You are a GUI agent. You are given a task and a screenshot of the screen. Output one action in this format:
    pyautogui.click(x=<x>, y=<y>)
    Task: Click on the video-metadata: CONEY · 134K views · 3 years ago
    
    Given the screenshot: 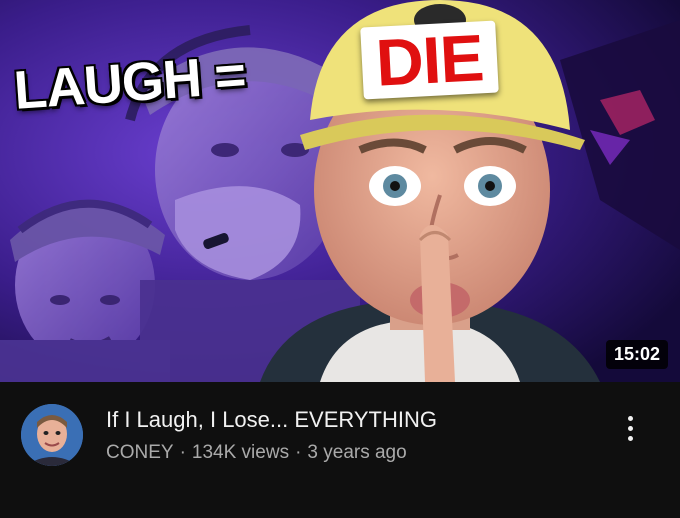 What is the action you would take?
    pyautogui.click(x=256, y=453)
    